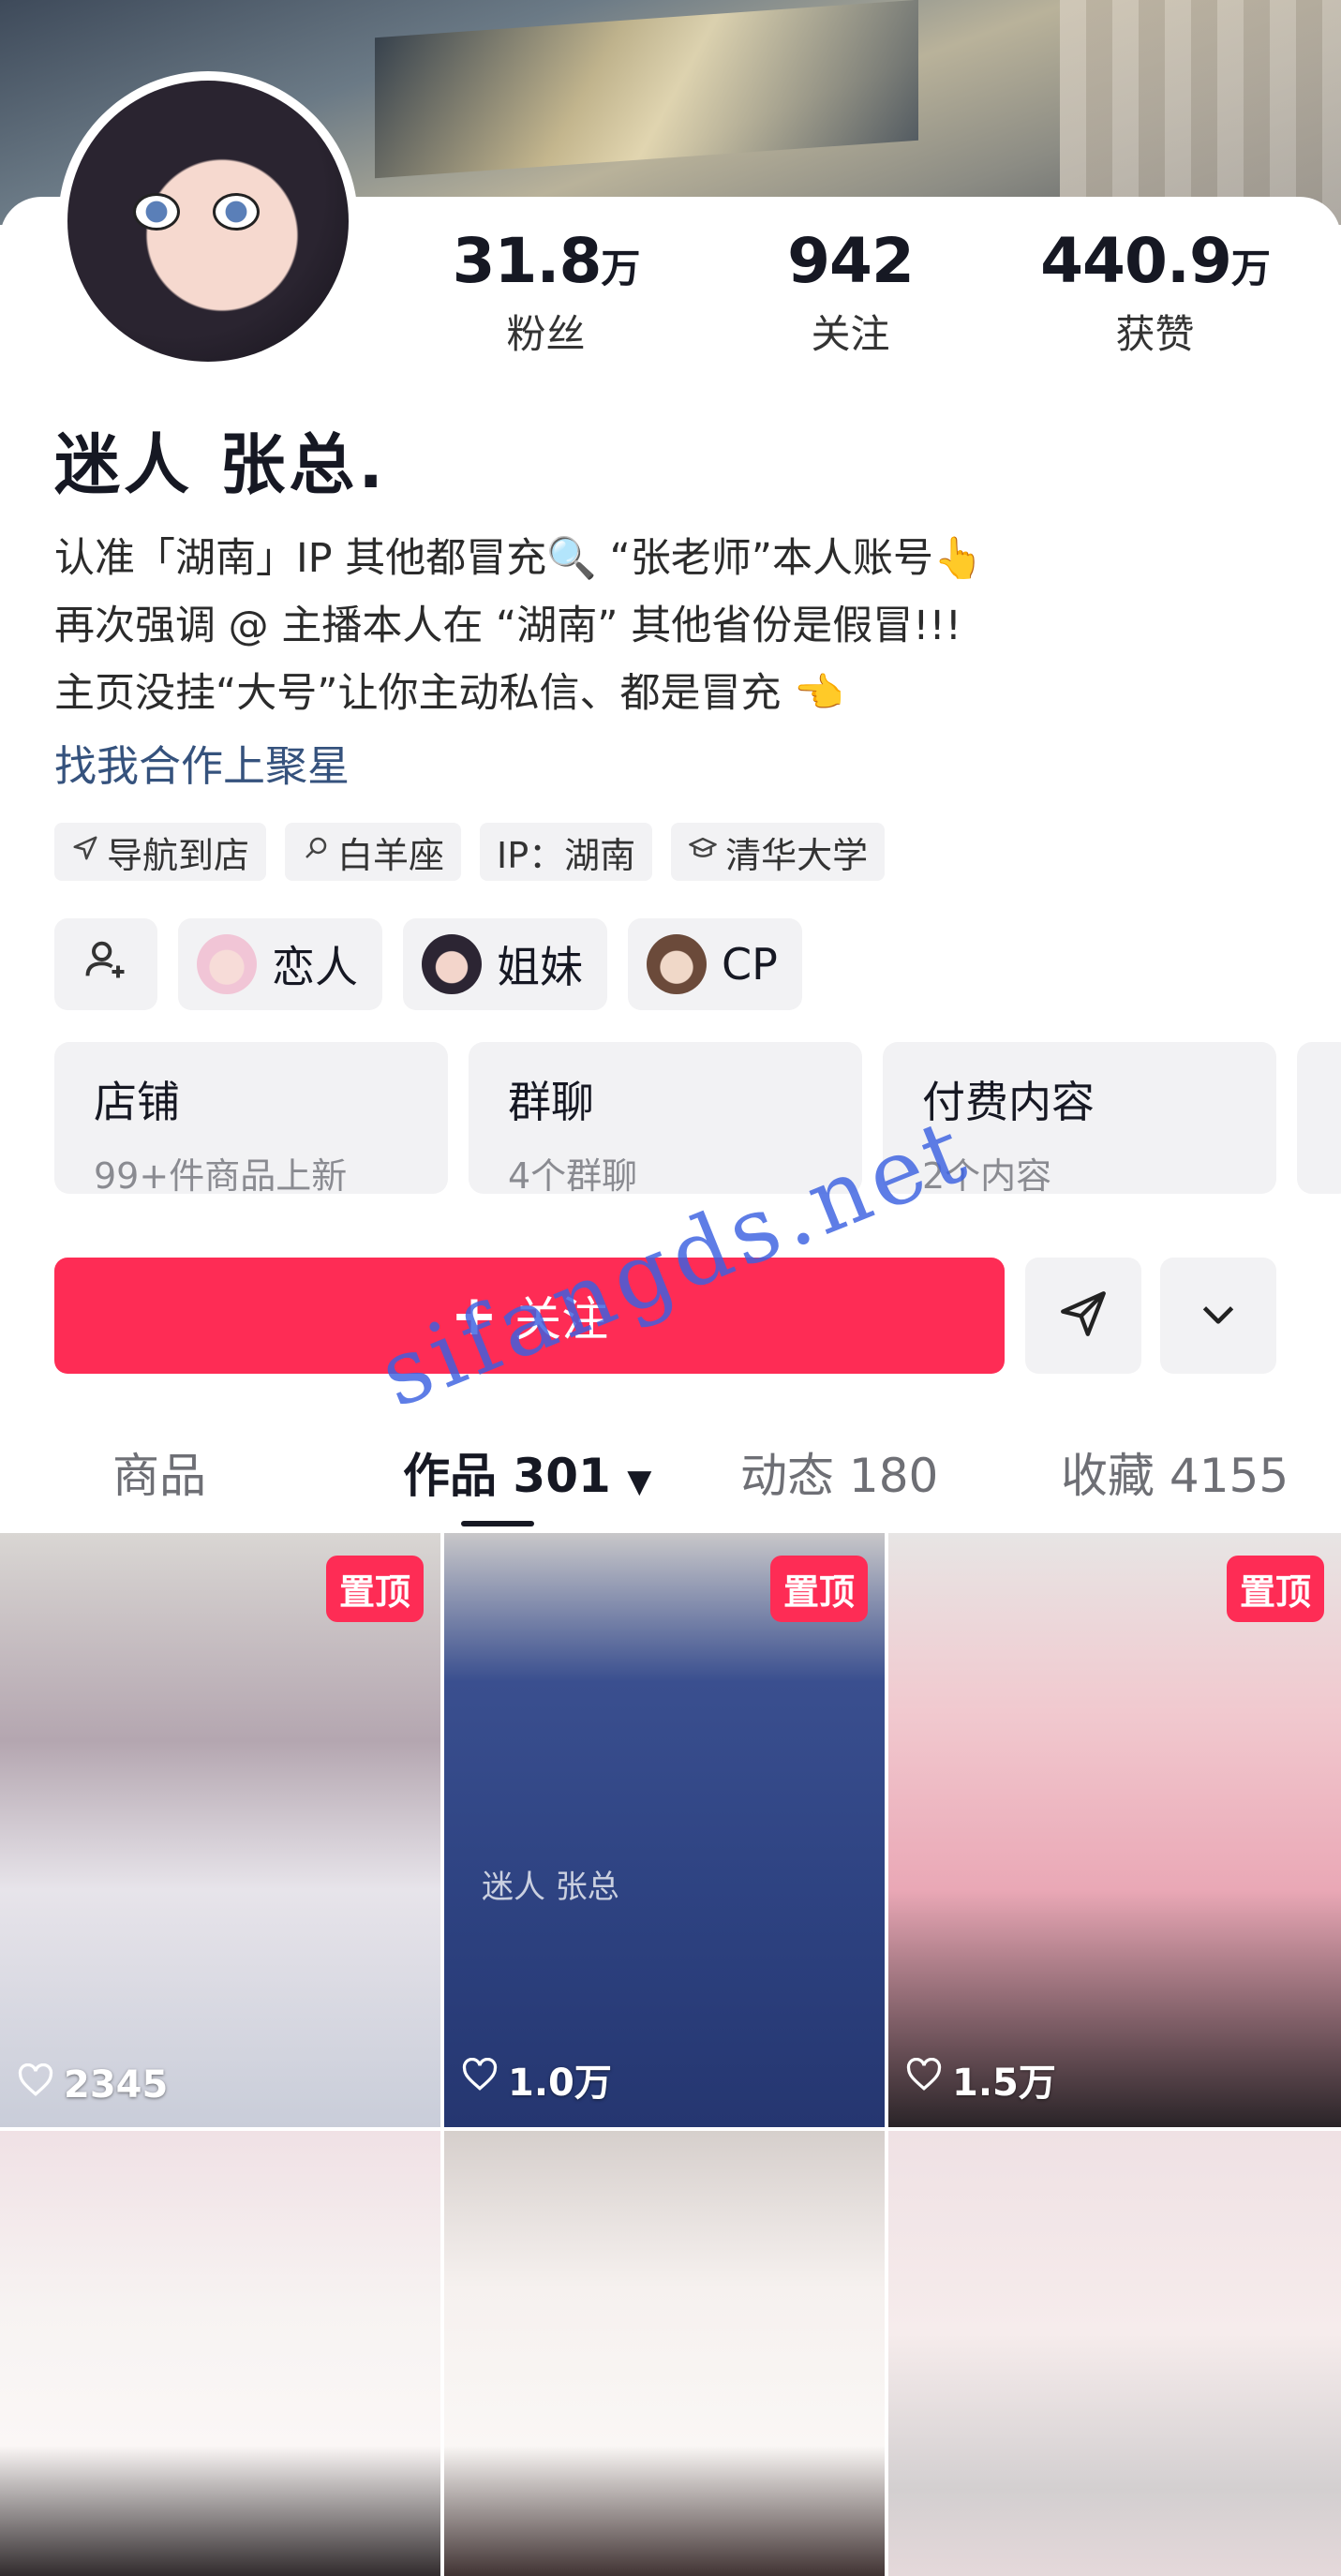 This screenshot has width=1341, height=2576. Describe the element at coordinates (540, 967) in the screenshot. I see `relation-label: 姐妹` at that location.